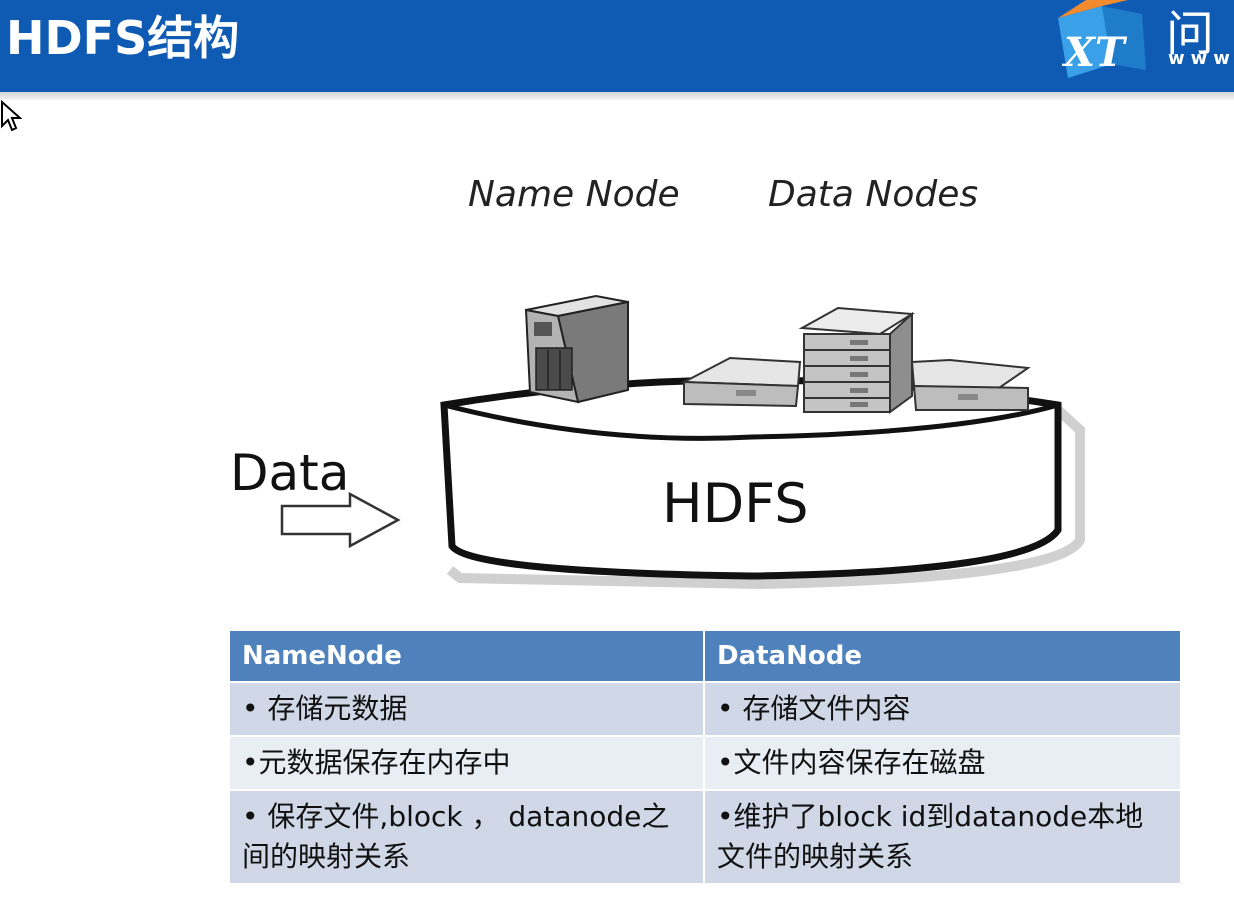 This screenshot has height=923, width=1234. What do you see at coordinates (466, 656) in the screenshot?
I see `header-namenode: NameNode` at bounding box center [466, 656].